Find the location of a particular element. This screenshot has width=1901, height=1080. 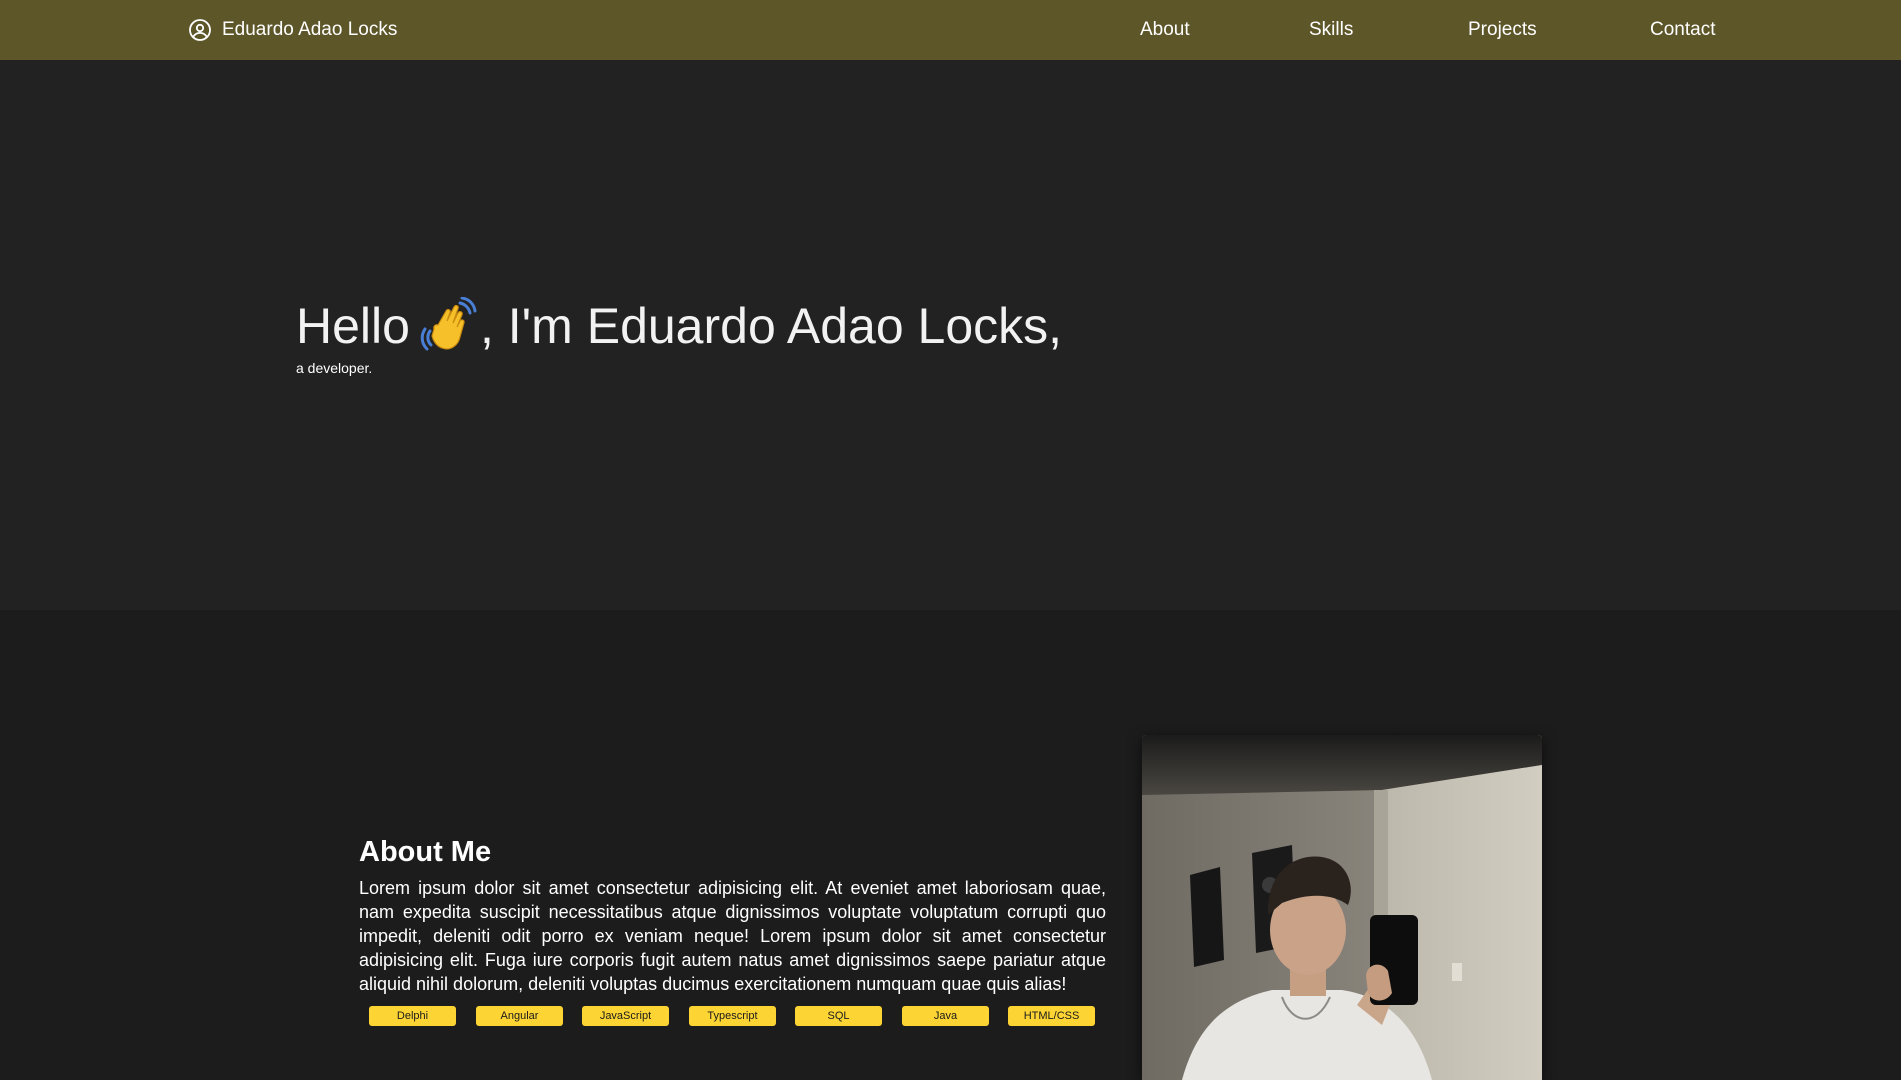

nav-links: About Skills Projects Contact is located at coordinates (950, 30).